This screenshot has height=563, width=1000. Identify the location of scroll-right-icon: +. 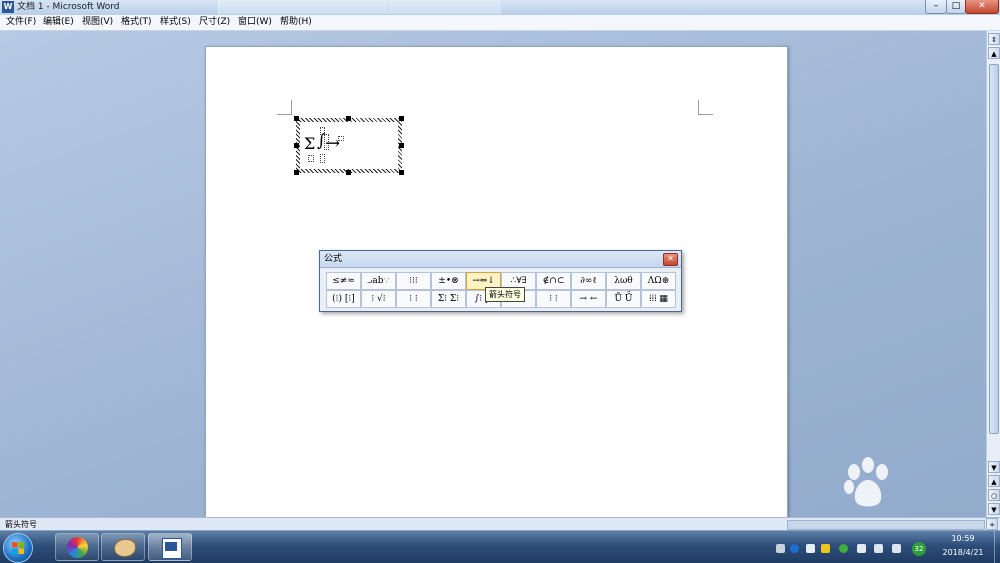
(992, 524).